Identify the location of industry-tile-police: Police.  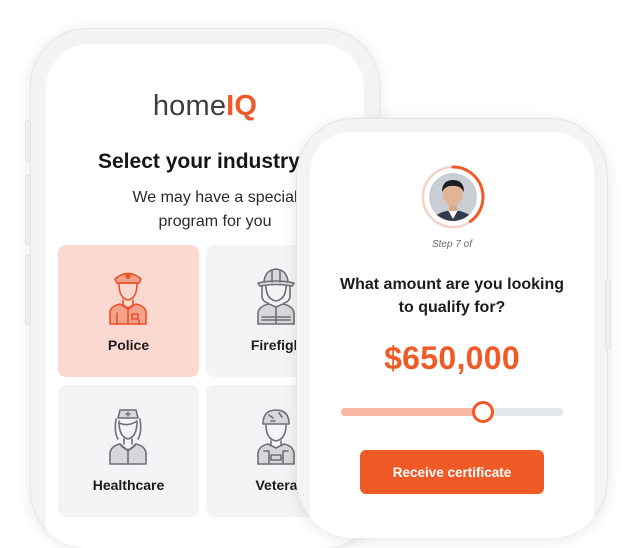
(128, 311).